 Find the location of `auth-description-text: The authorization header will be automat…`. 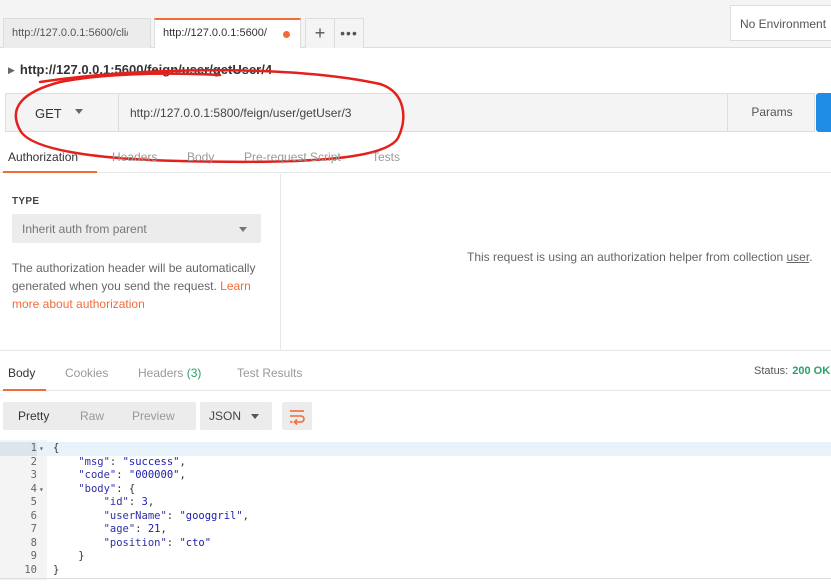

auth-description-text: The authorization header will be automat… is located at coordinates (134, 277).